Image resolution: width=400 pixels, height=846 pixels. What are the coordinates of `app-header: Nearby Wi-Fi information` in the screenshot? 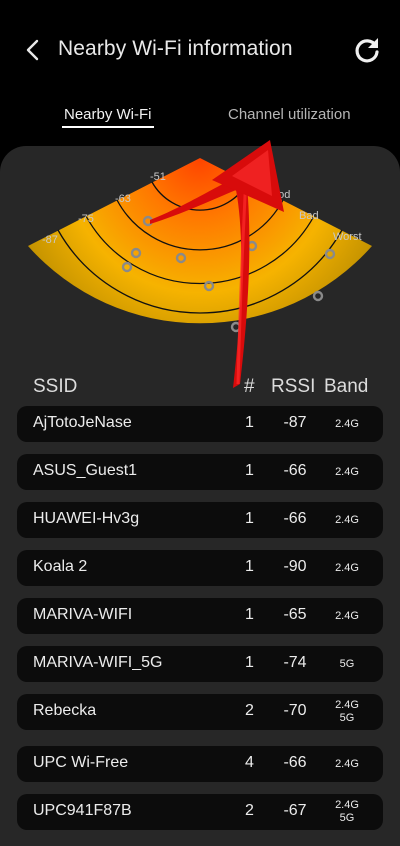 It's located at (200, 50).